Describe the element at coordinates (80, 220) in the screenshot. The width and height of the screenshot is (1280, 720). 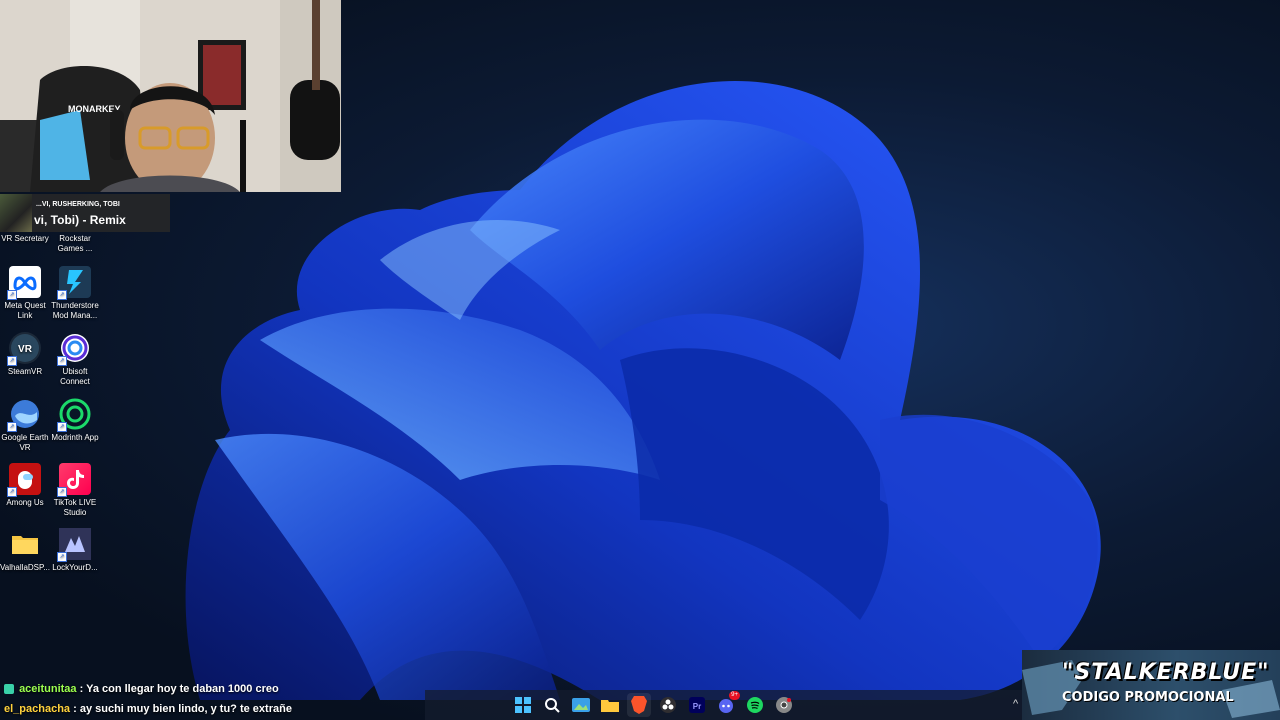
I see `now-playing-track: vi, Tobi) - Remix` at that location.